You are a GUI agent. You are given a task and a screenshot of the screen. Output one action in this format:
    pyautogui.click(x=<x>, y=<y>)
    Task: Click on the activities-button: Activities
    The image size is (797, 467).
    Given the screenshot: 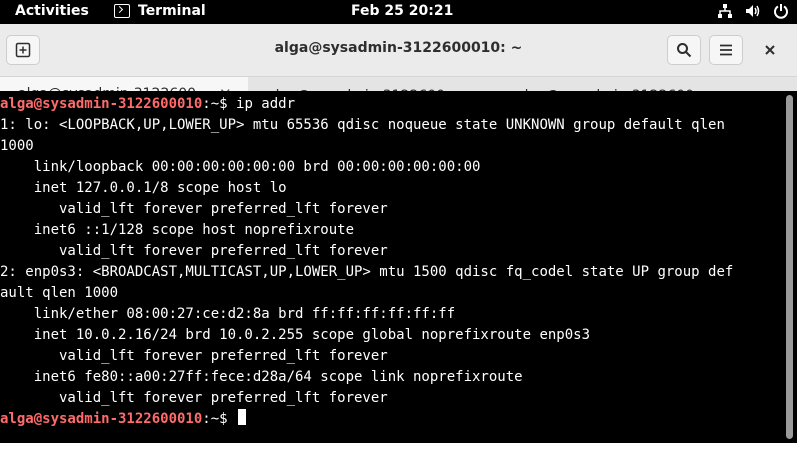 What is the action you would take?
    pyautogui.click(x=52, y=11)
    